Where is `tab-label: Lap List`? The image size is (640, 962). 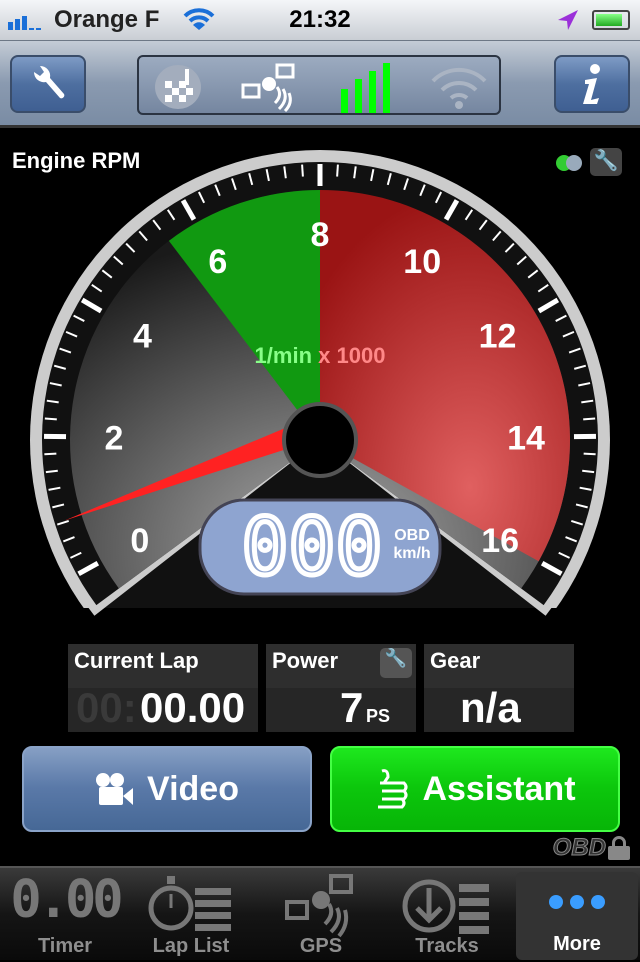 tab-label: Lap List is located at coordinates (191, 946).